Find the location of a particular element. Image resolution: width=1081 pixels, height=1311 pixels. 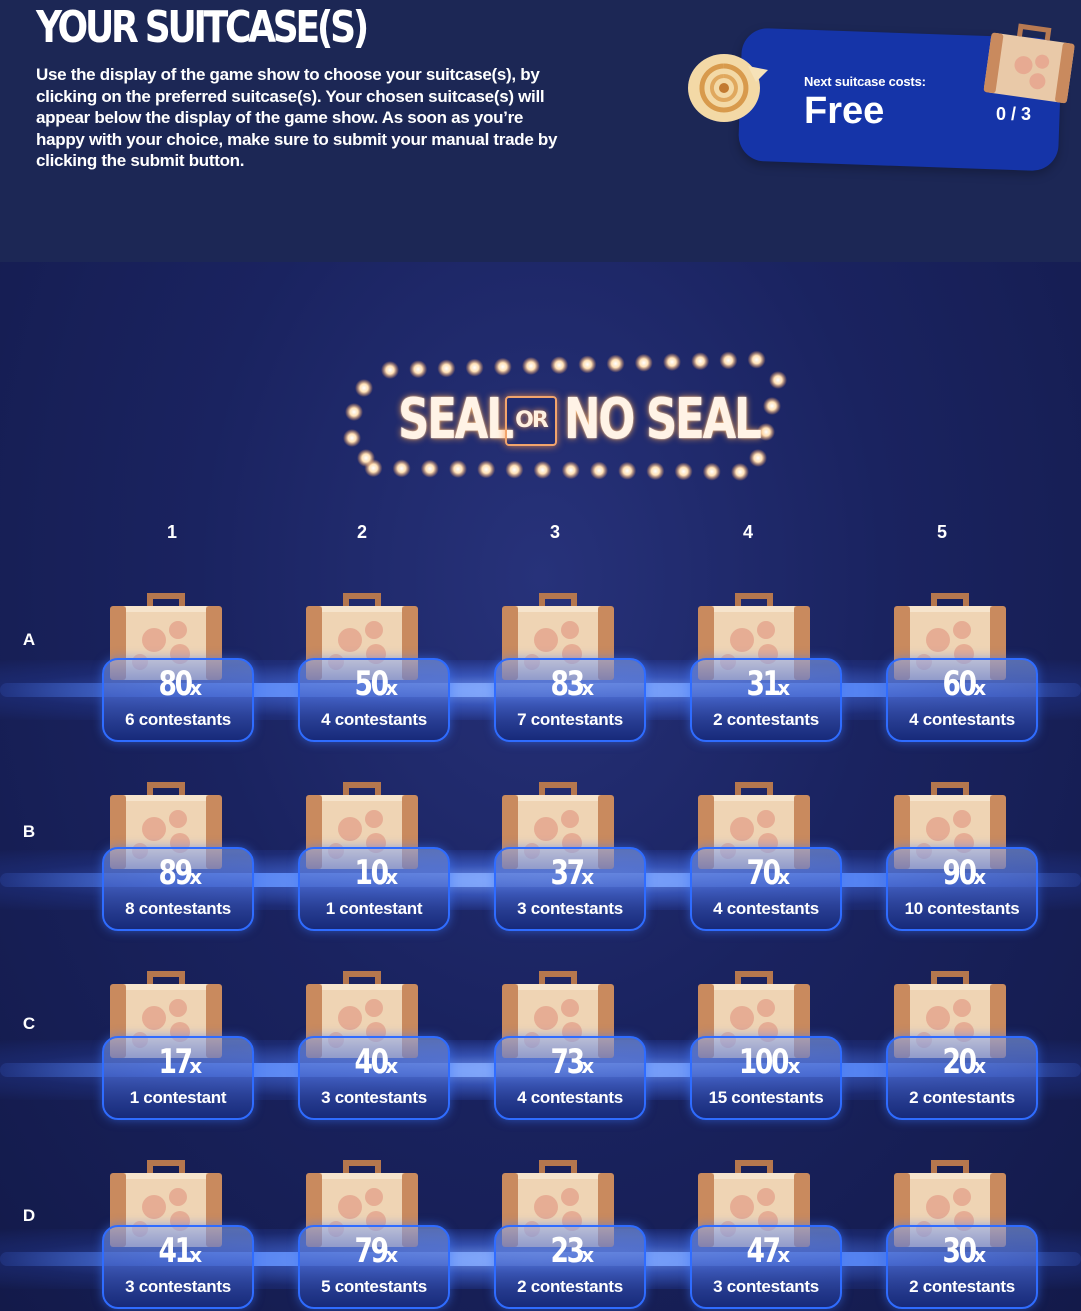

multiplier-value: 30x is located at coordinates (964, 1251).